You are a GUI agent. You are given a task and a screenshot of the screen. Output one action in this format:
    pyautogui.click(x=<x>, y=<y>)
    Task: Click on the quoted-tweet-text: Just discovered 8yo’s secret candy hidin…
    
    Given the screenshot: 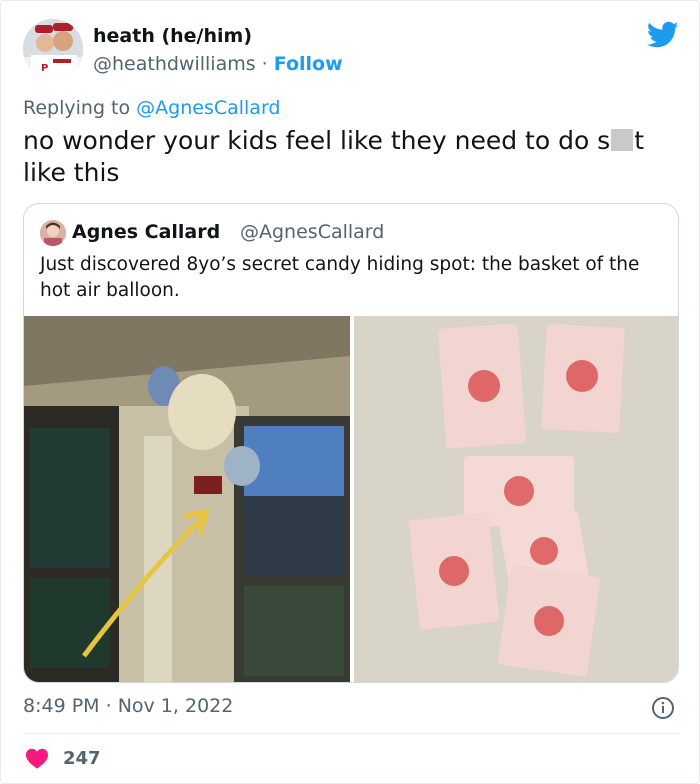 What is the action you would take?
    pyautogui.click(x=340, y=277)
    